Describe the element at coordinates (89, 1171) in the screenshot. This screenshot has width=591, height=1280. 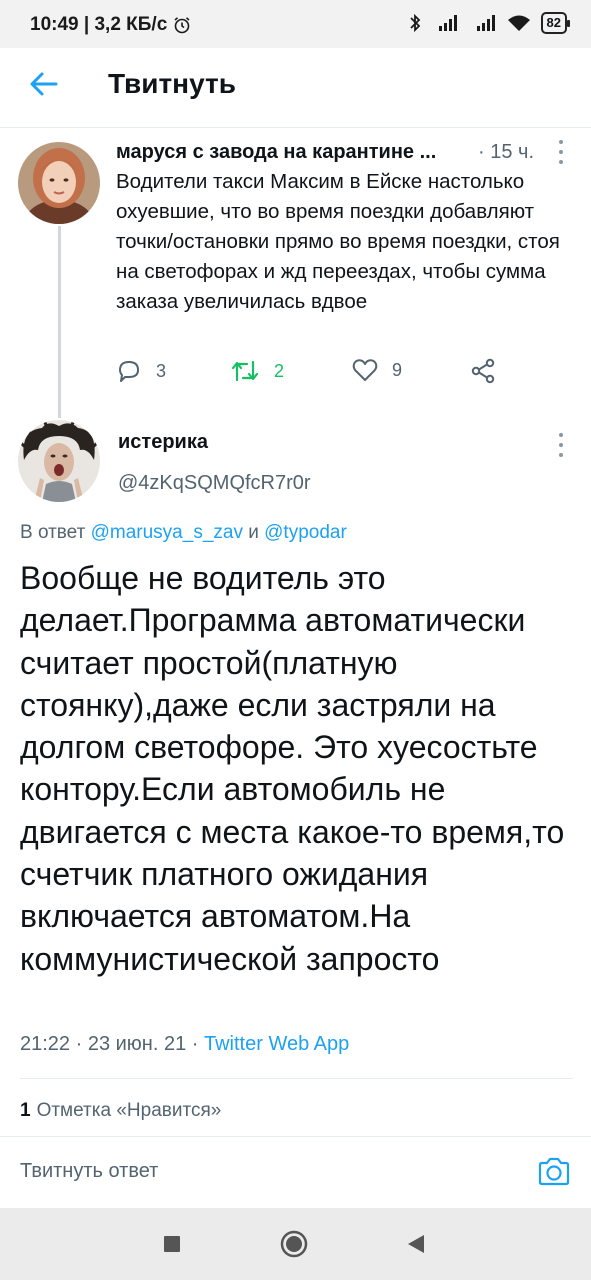
I see `reply-input: Твитнуть ответ` at that location.